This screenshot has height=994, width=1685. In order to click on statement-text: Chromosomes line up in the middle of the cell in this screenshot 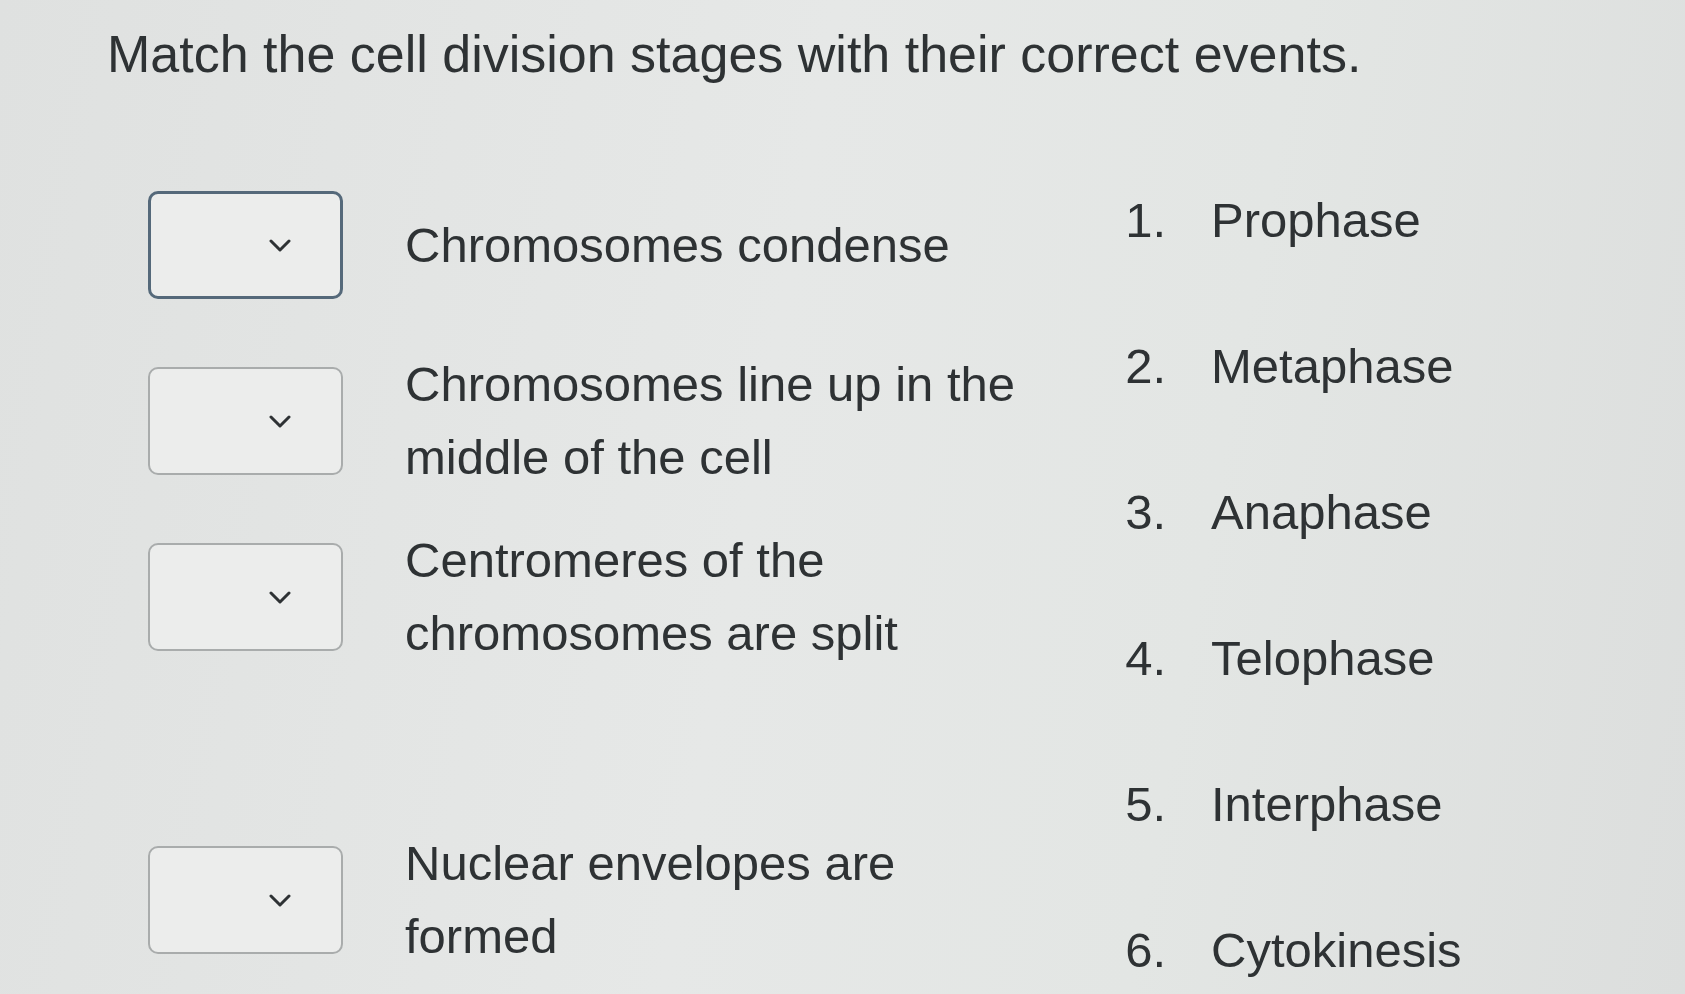, I will do `click(711, 421)`.